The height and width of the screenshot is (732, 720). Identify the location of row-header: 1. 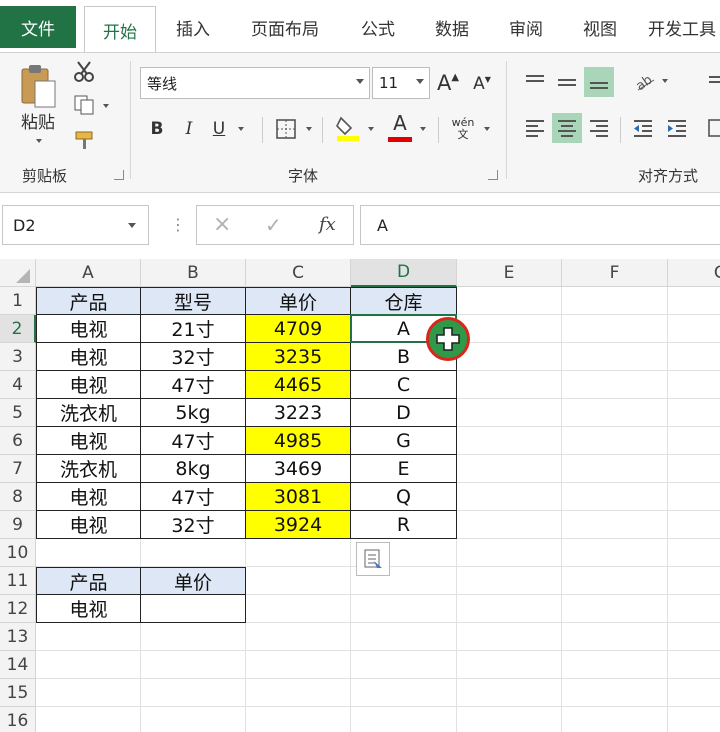
(18, 301).